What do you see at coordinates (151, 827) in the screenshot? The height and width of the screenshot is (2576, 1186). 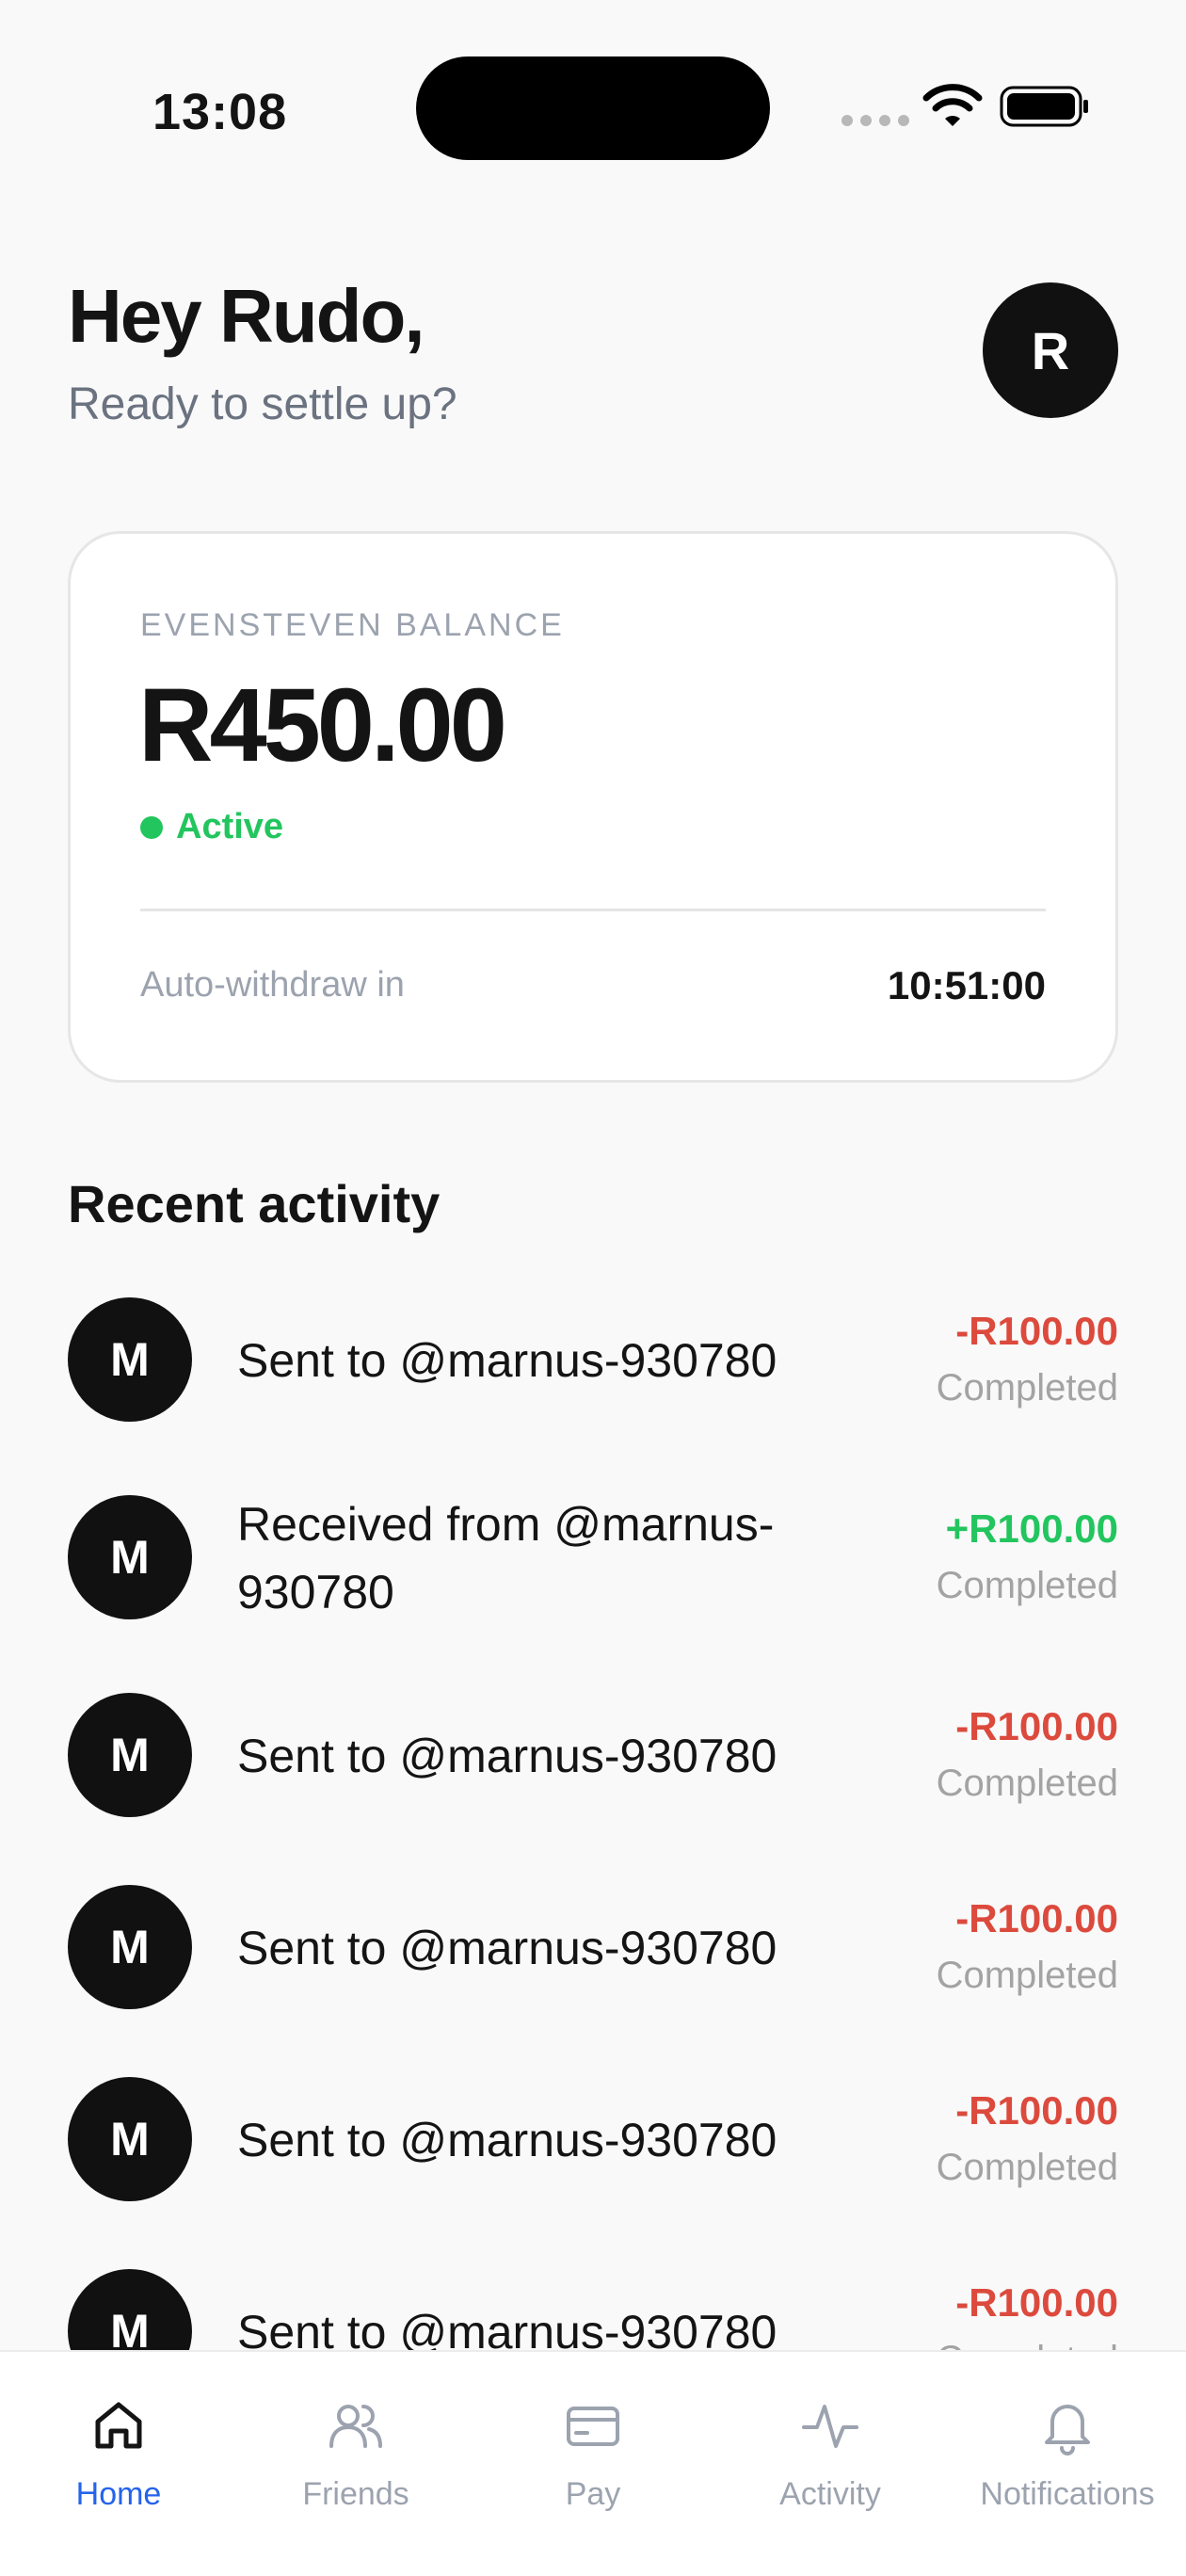 I see `status-dot-icon` at bounding box center [151, 827].